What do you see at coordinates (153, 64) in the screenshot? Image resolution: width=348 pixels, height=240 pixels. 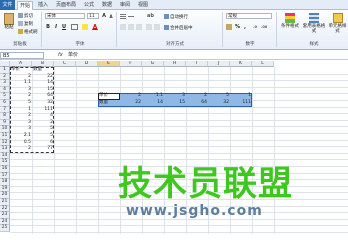 I see `column-header: G` at bounding box center [153, 64].